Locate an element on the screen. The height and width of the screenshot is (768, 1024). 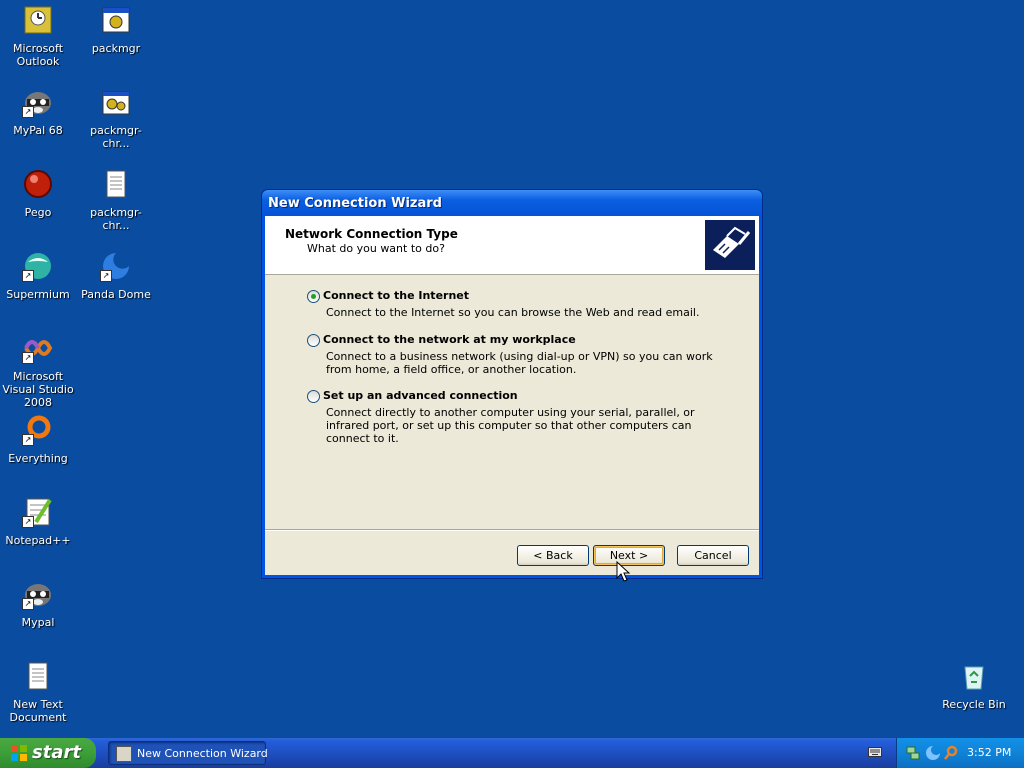
desktop-icon-label: packmgr is located at coordinates (116, 48).